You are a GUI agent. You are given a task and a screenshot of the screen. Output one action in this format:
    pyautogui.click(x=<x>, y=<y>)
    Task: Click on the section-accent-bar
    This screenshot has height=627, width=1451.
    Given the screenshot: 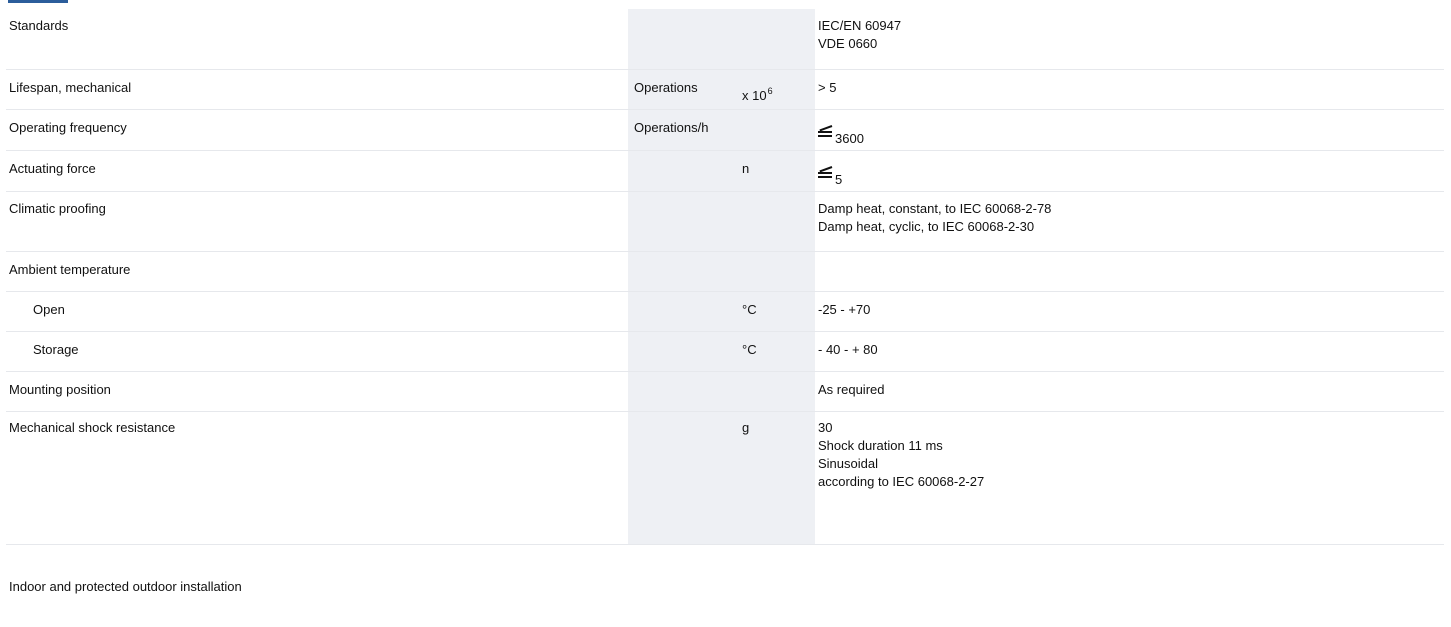 What is the action you would take?
    pyautogui.click(x=38, y=1)
    